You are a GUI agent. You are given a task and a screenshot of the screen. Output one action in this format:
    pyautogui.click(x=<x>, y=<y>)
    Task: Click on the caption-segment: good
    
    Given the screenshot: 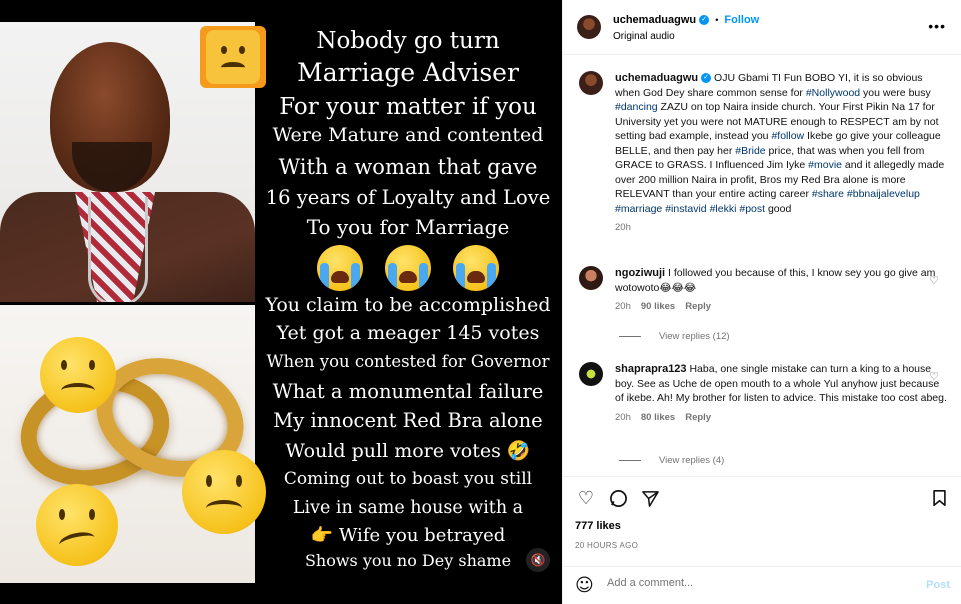 What is the action you would take?
    pyautogui.click(x=778, y=208)
    